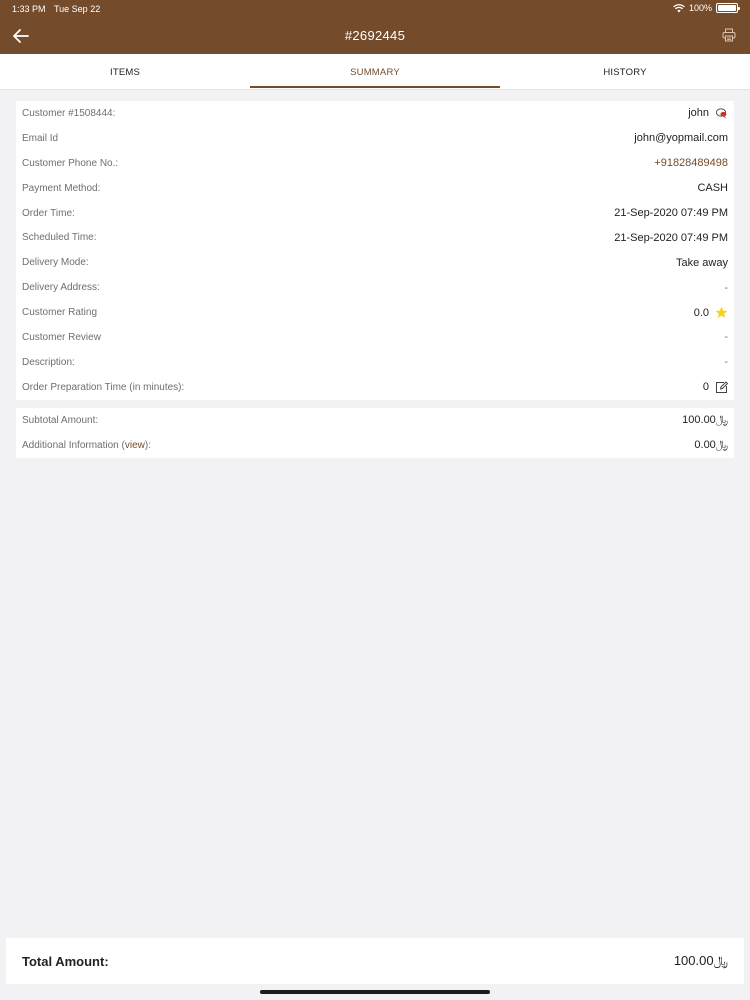  Describe the element at coordinates (375, 237) in the screenshot. I see `scheduled-time-row: Scheduled Time: 21-Sep-2020 07:49 PM` at that location.